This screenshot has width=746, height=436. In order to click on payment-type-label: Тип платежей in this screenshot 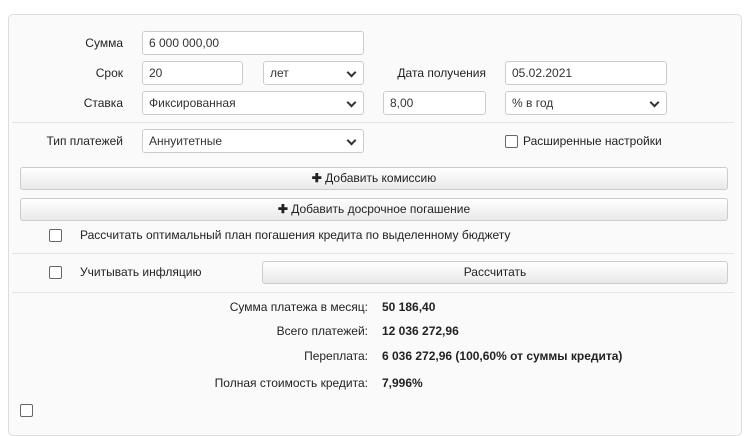, I will do `click(84, 141)`.